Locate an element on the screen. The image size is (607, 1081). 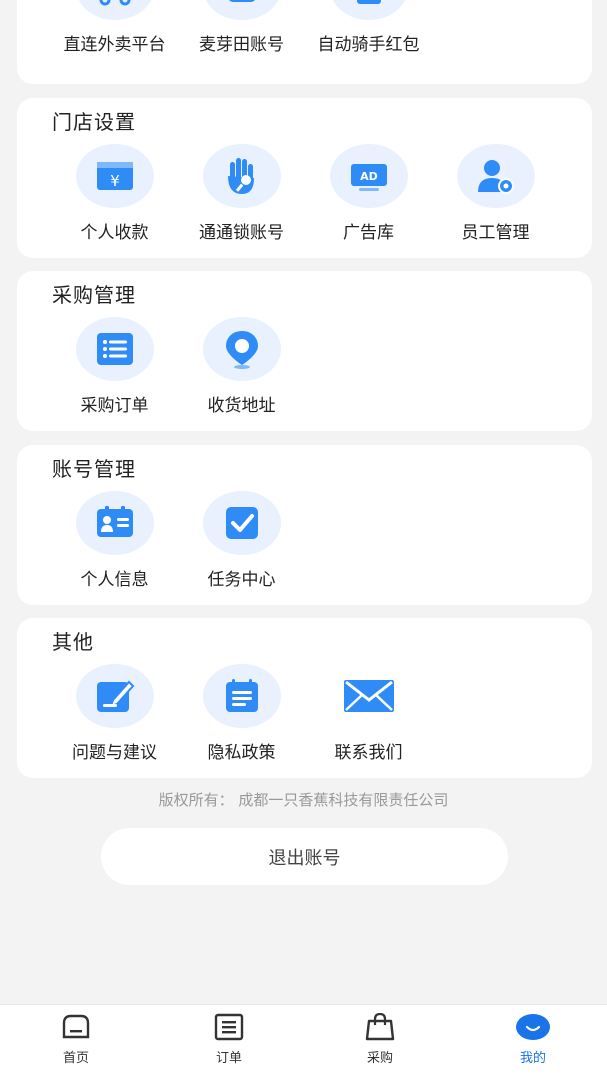
other-card: 其他 问题与建议 隐私政策 联系我们 is located at coordinates (304, 698).